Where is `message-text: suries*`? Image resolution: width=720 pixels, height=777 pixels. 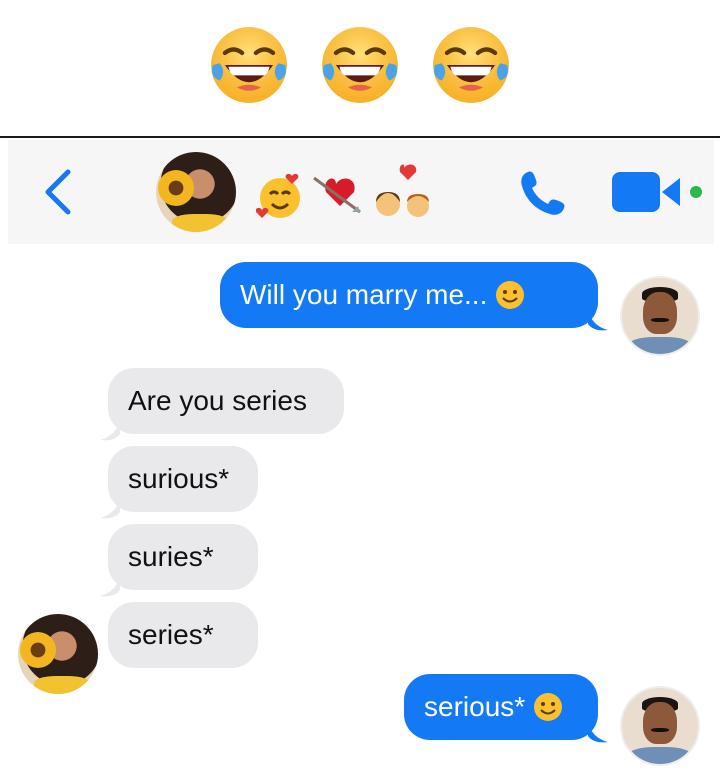
message-text: suries* is located at coordinates (171, 556).